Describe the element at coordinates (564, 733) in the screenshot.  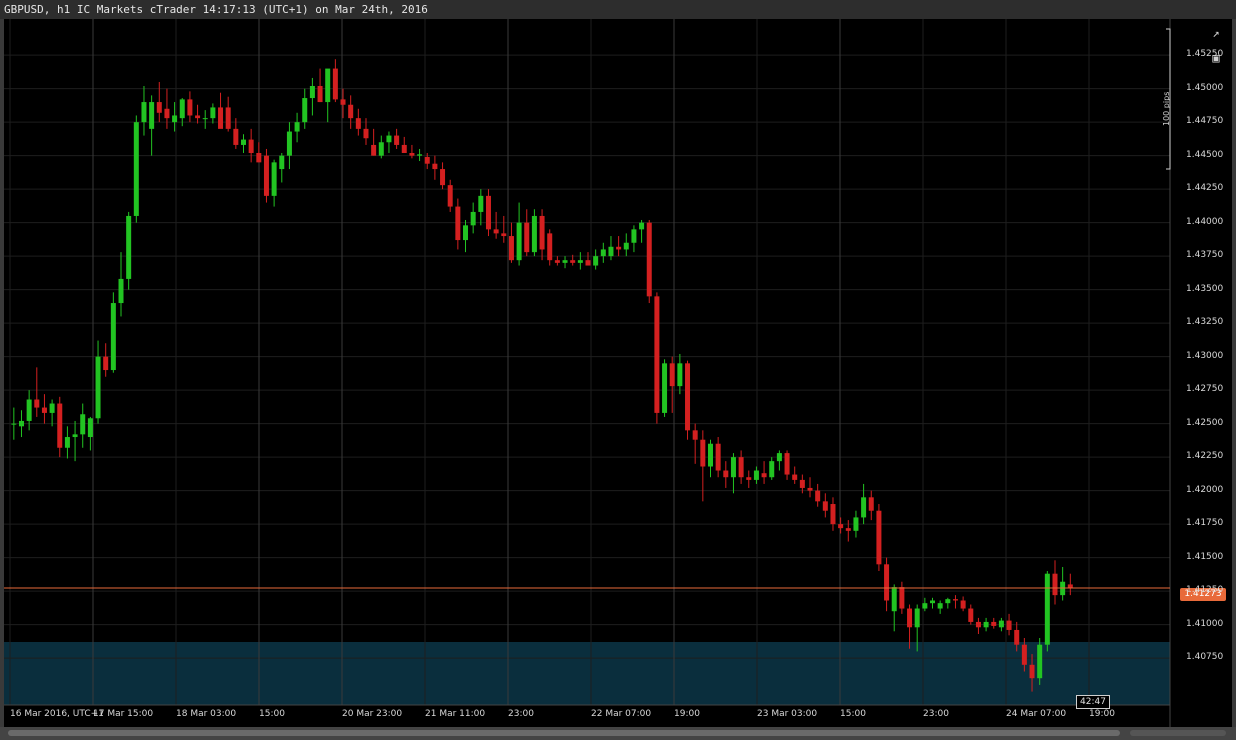
I see `scrollbar-thumb` at that location.